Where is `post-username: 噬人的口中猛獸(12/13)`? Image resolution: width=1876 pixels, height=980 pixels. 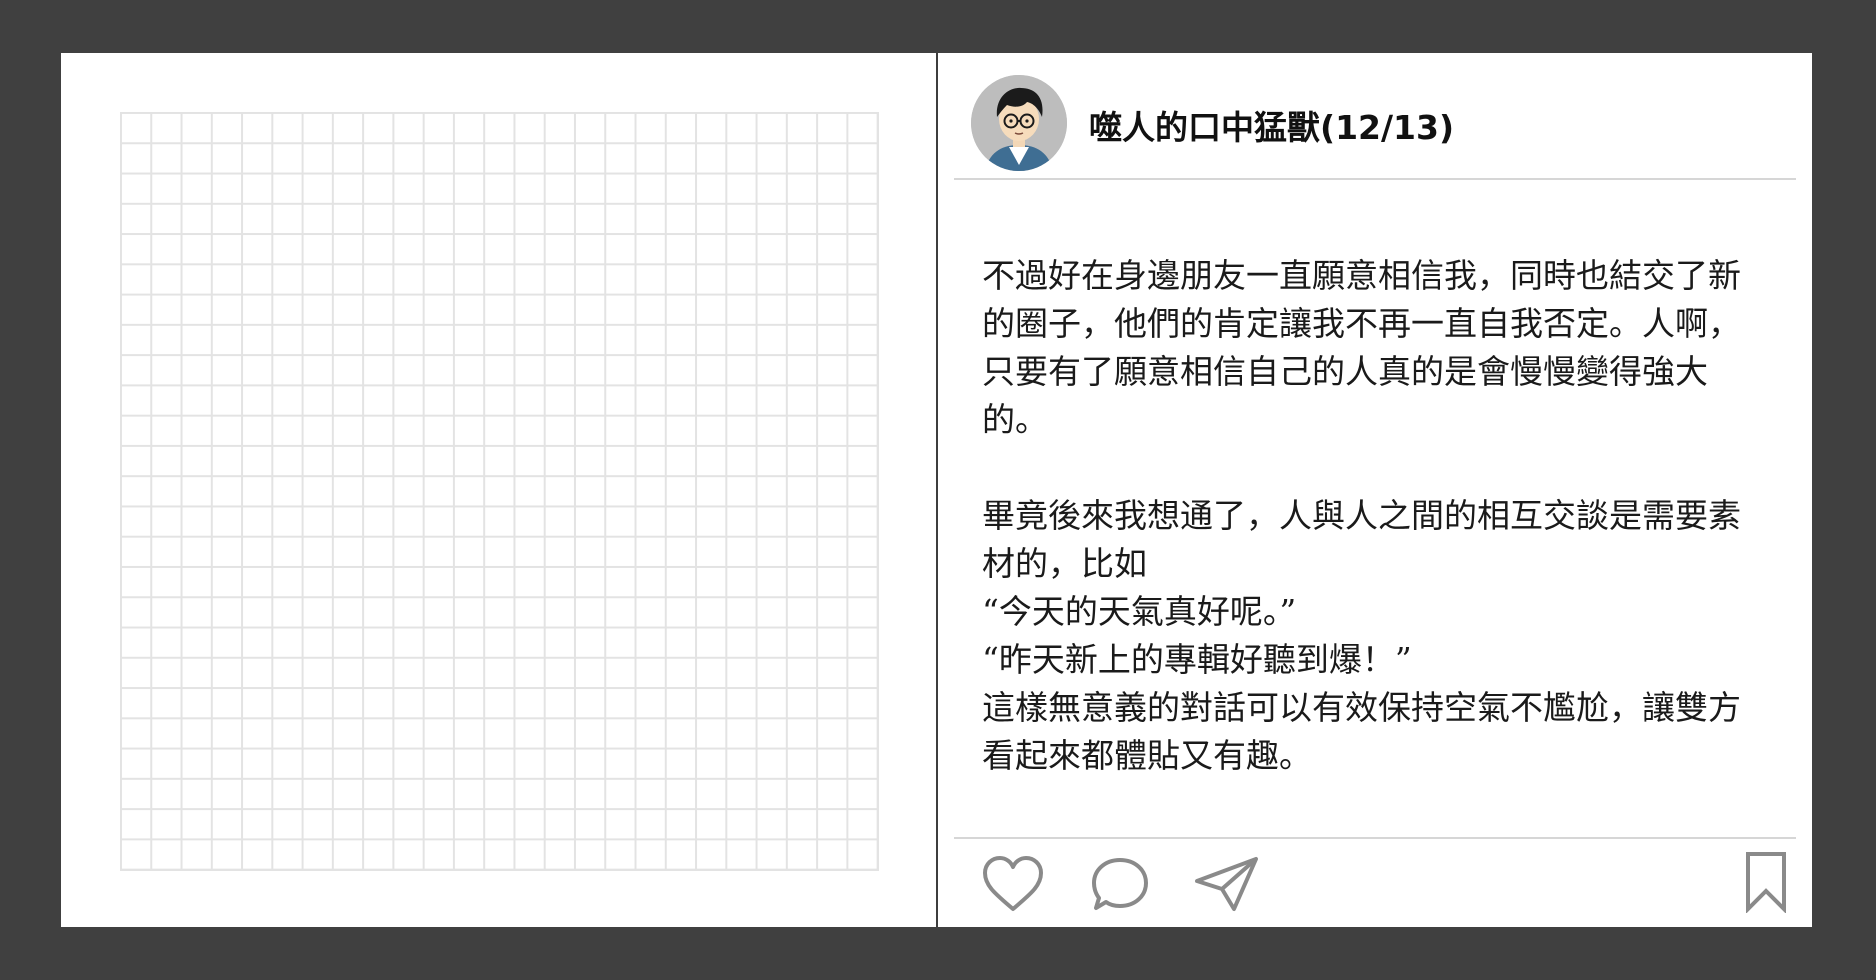
post-username: 噬人的口中猛獸(12/13) is located at coordinates (1271, 125).